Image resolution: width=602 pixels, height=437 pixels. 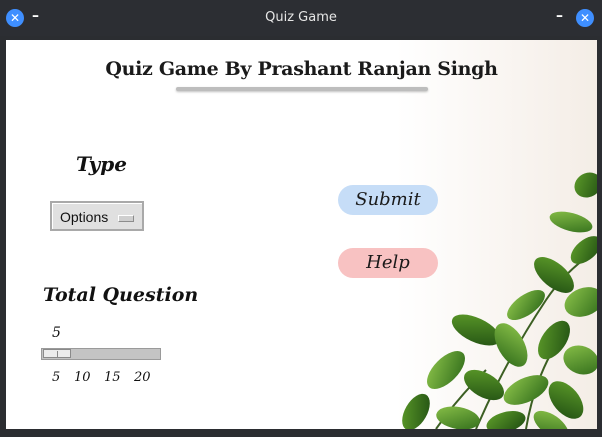 What do you see at coordinates (126, 218) in the screenshot?
I see `dropdown-indicator-icon` at bounding box center [126, 218].